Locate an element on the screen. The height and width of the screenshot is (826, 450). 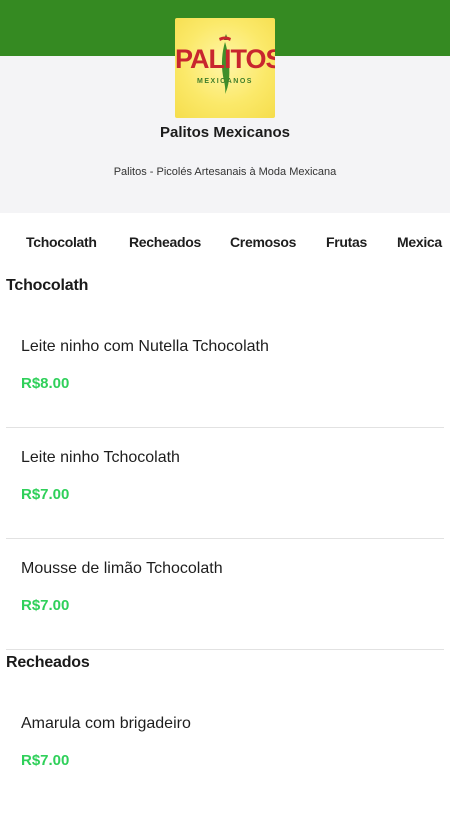
section-title-recheados: Recheados is located at coordinates (48, 662).